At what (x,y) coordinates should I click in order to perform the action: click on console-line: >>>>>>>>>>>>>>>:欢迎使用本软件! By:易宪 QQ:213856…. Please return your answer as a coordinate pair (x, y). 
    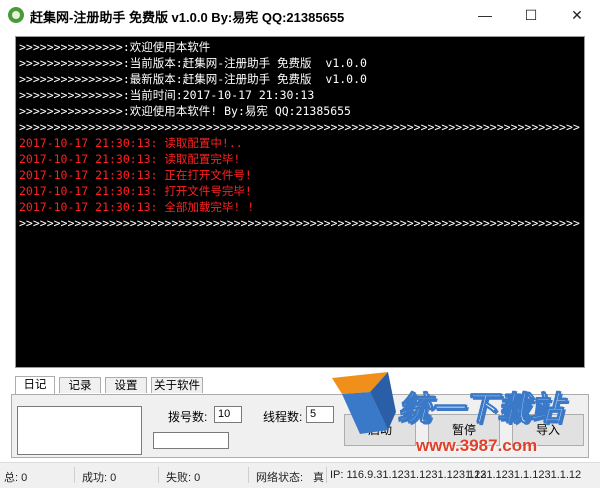
    Looking at the image, I should click on (185, 111).